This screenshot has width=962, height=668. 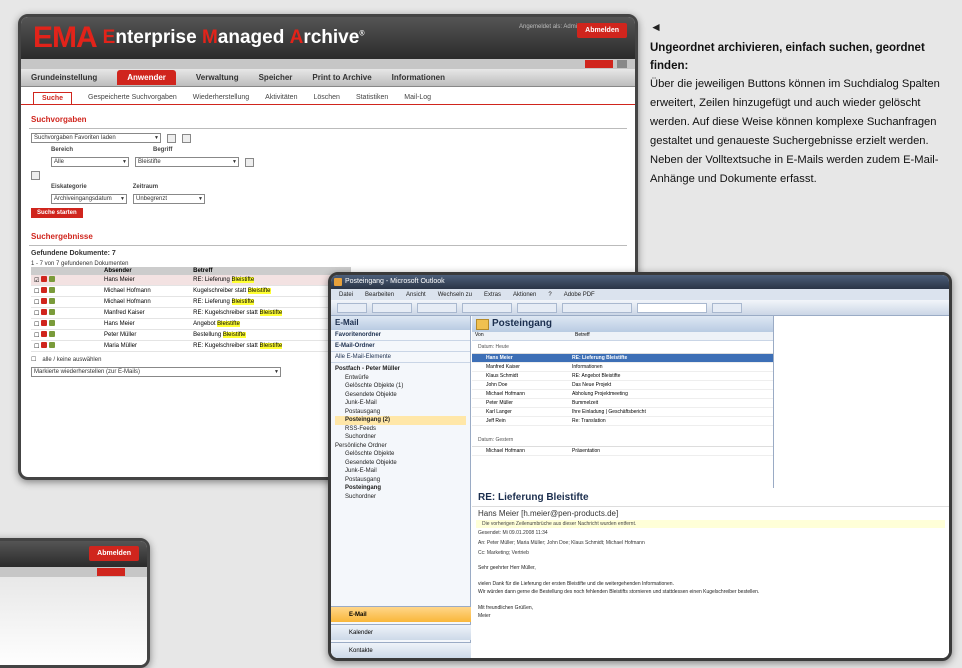 What do you see at coordinates (524, 295) in the screenshot?
I see `menu-aktionen: Aktionen` at bounding box center [524, 295].